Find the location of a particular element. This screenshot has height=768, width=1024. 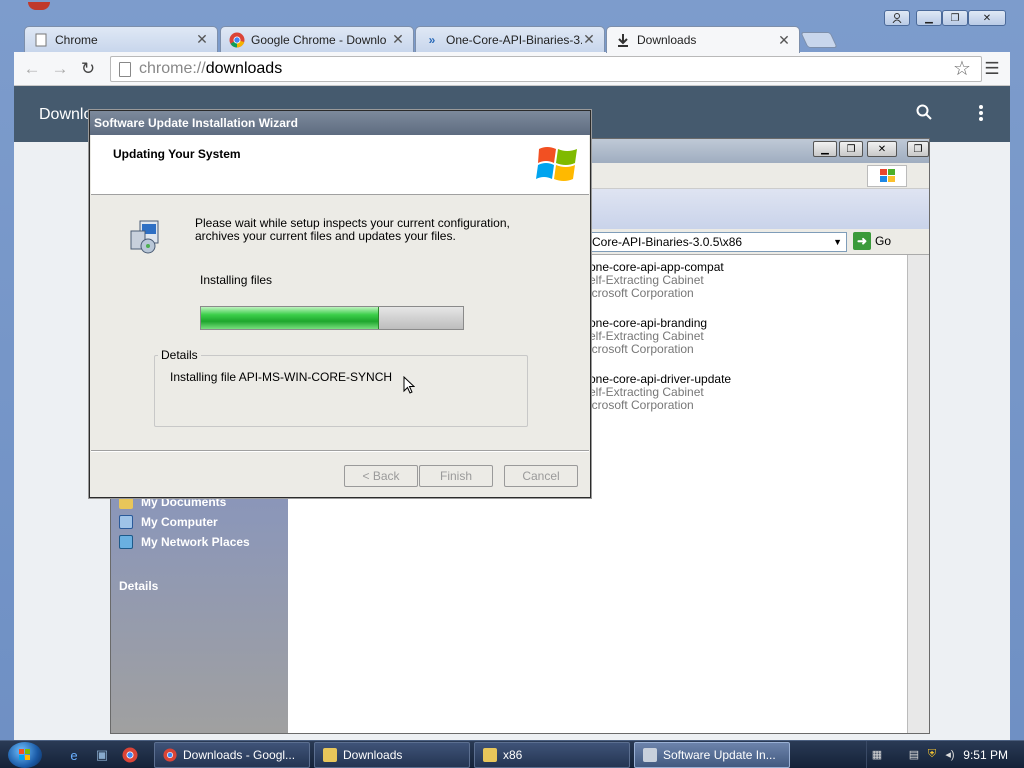

tab-google-chrome-download: Google Chrome - Downlo ✕ is located at coordinates (317, 39).